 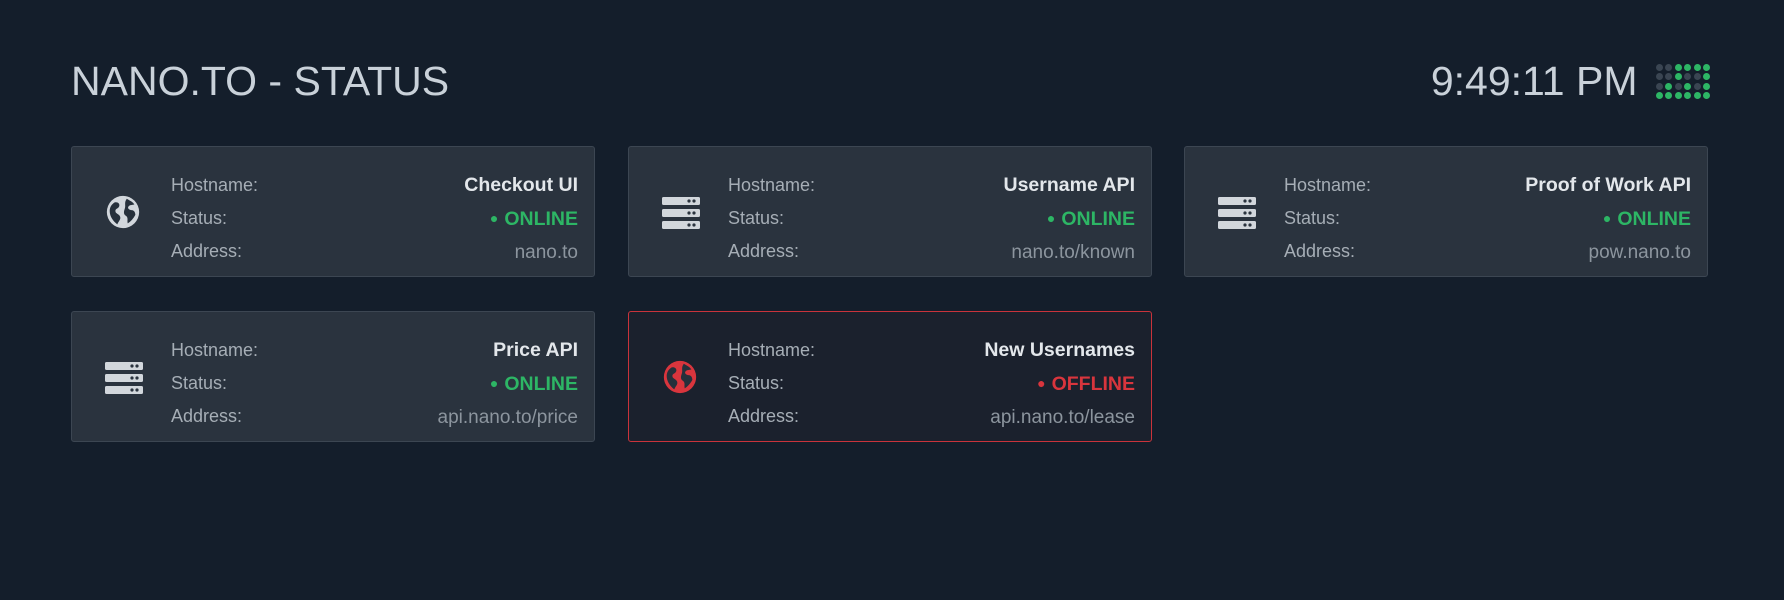 I want to click on address-value: nano.to, so click(x=521, y=252).